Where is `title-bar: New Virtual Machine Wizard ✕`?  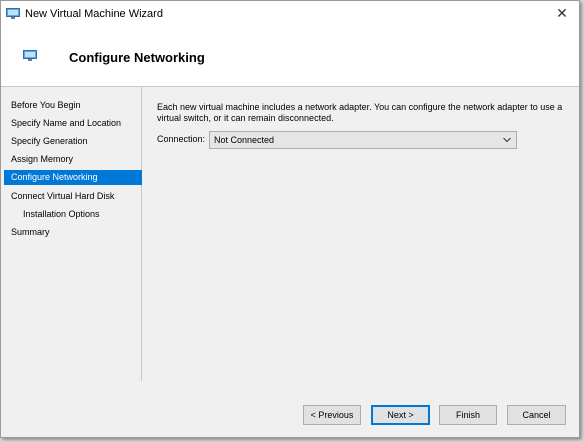 title-bar: New Virtual Machine Wizard ✕ is located at coordinates (290, 14).